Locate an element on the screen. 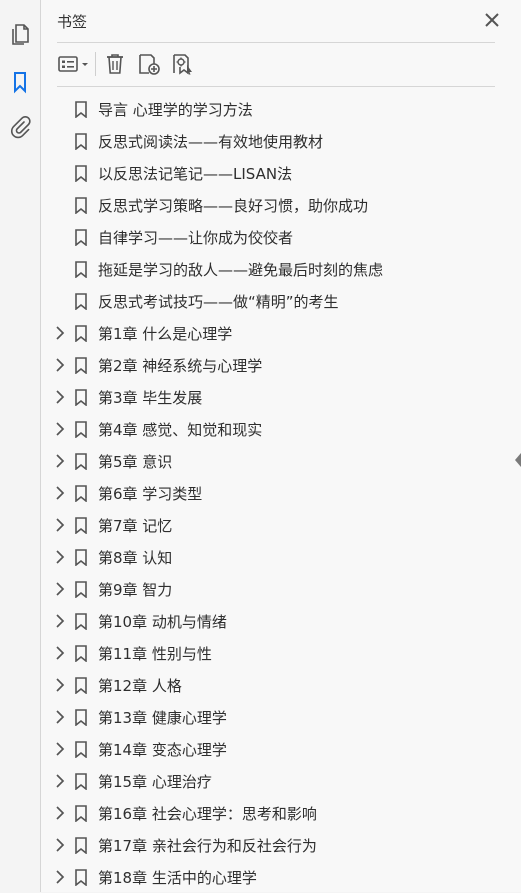 Image resolution: width=521 pixels, height=893 pixels. bookmark-label: 第9章 智力 is located at coordinates (135, 590).